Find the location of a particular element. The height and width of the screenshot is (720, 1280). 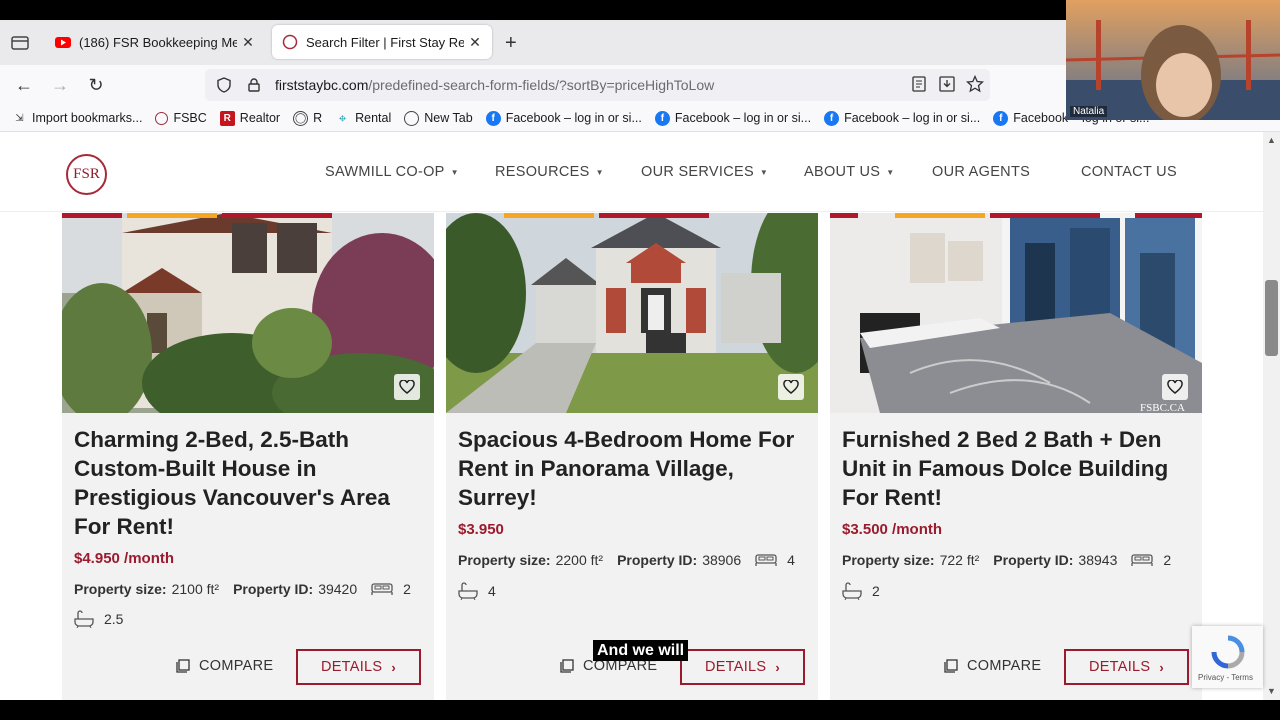

bookmark-star-icon is located at coordinates (975, 84).